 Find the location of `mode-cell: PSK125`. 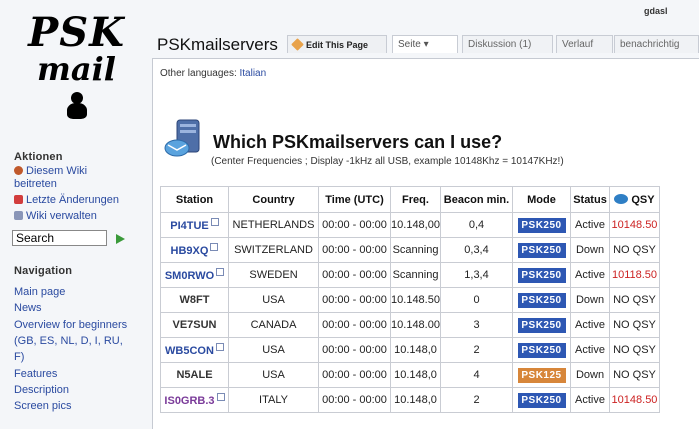

mode-cell: PSK125 is located at coordinates (541, 375).